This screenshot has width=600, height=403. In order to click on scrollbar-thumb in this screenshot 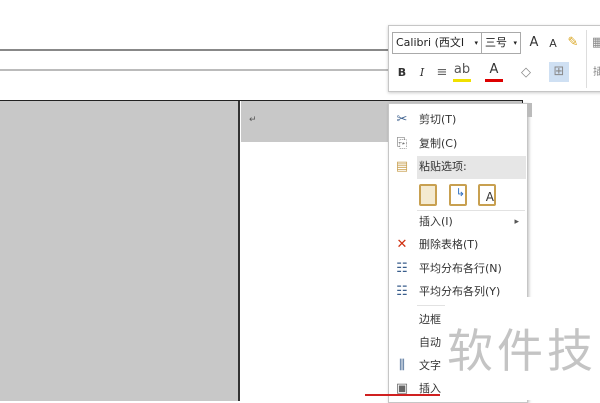, I will do `click(529, 110)`.